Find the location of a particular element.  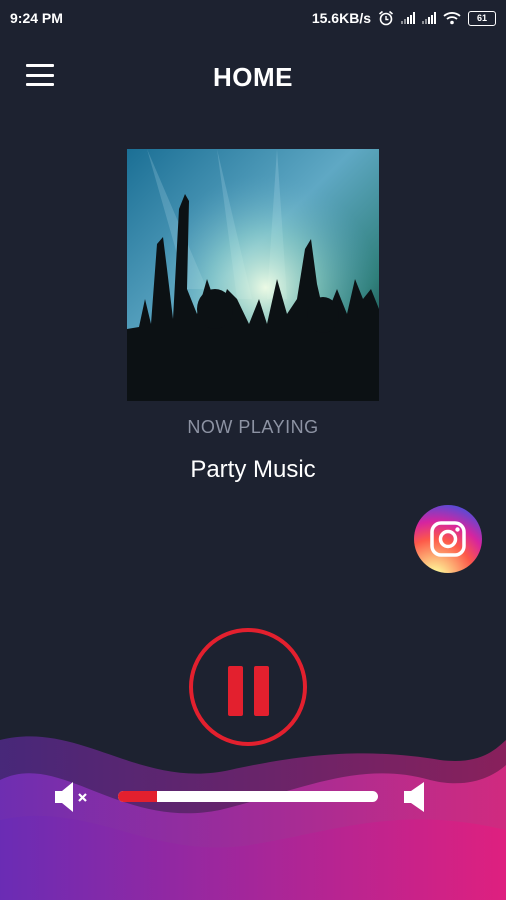

status-icons: 15.6KB/s 61 is located at coordinates (404, 18).